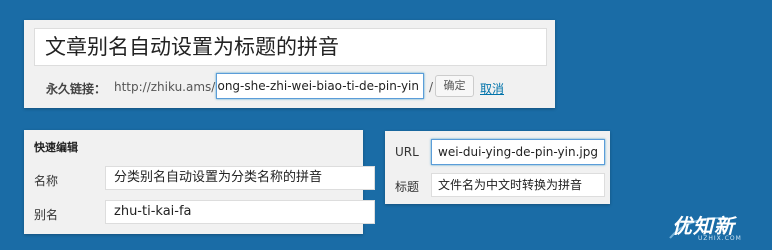  I want to click on permalink-trailing-slash: /, so click(431, 87).